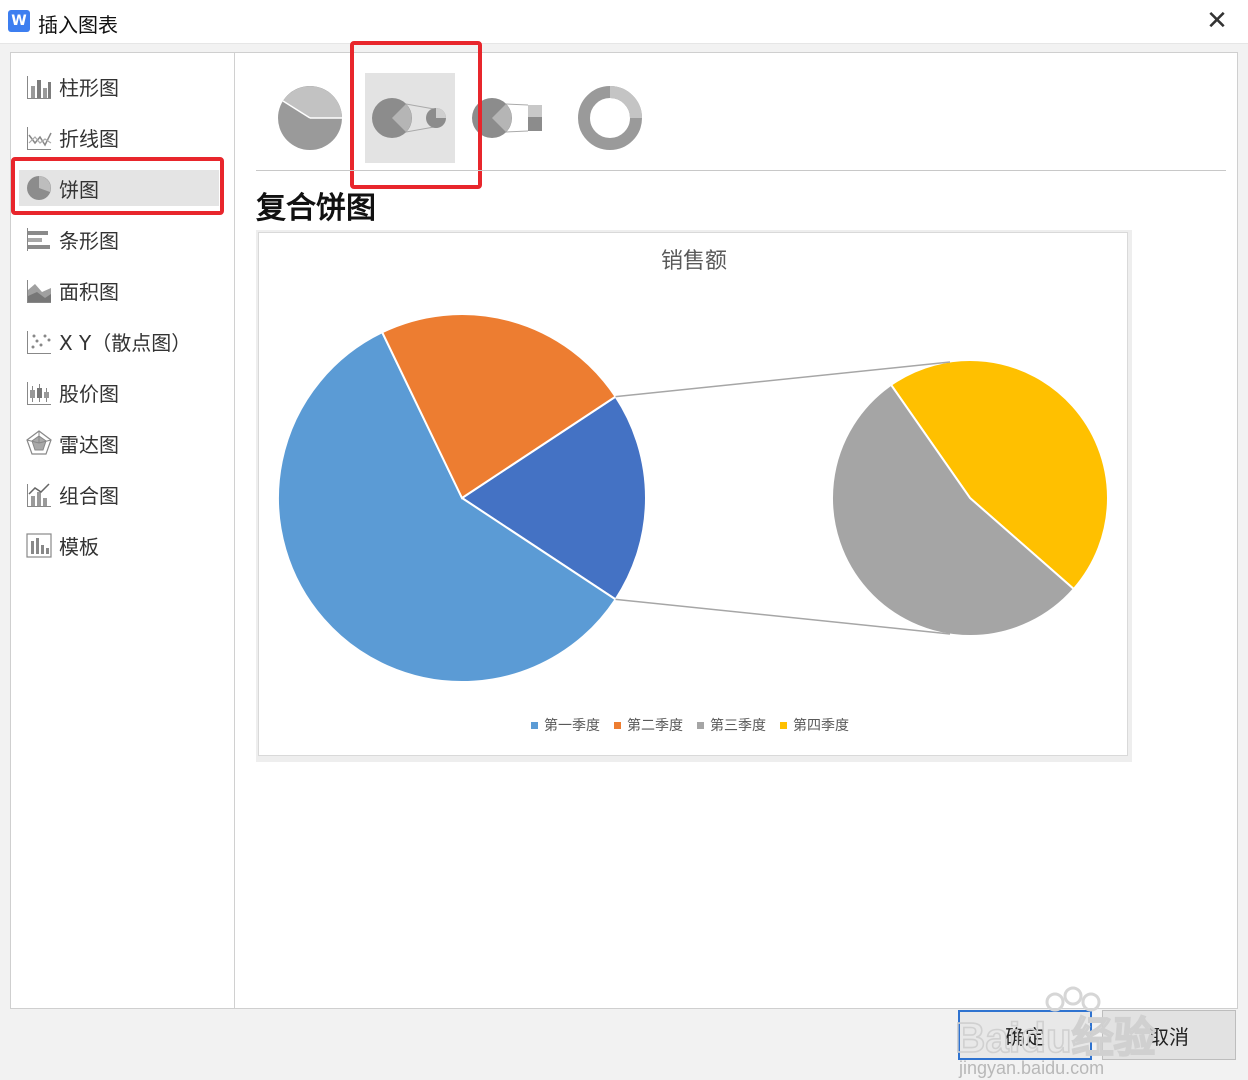 This screenshot has height=1080, width=1248. What do you see at coordinates (89, 444) in the screenshot?
I see `sidebar-item-label: 雷达图` at bounding box center [89, 444].